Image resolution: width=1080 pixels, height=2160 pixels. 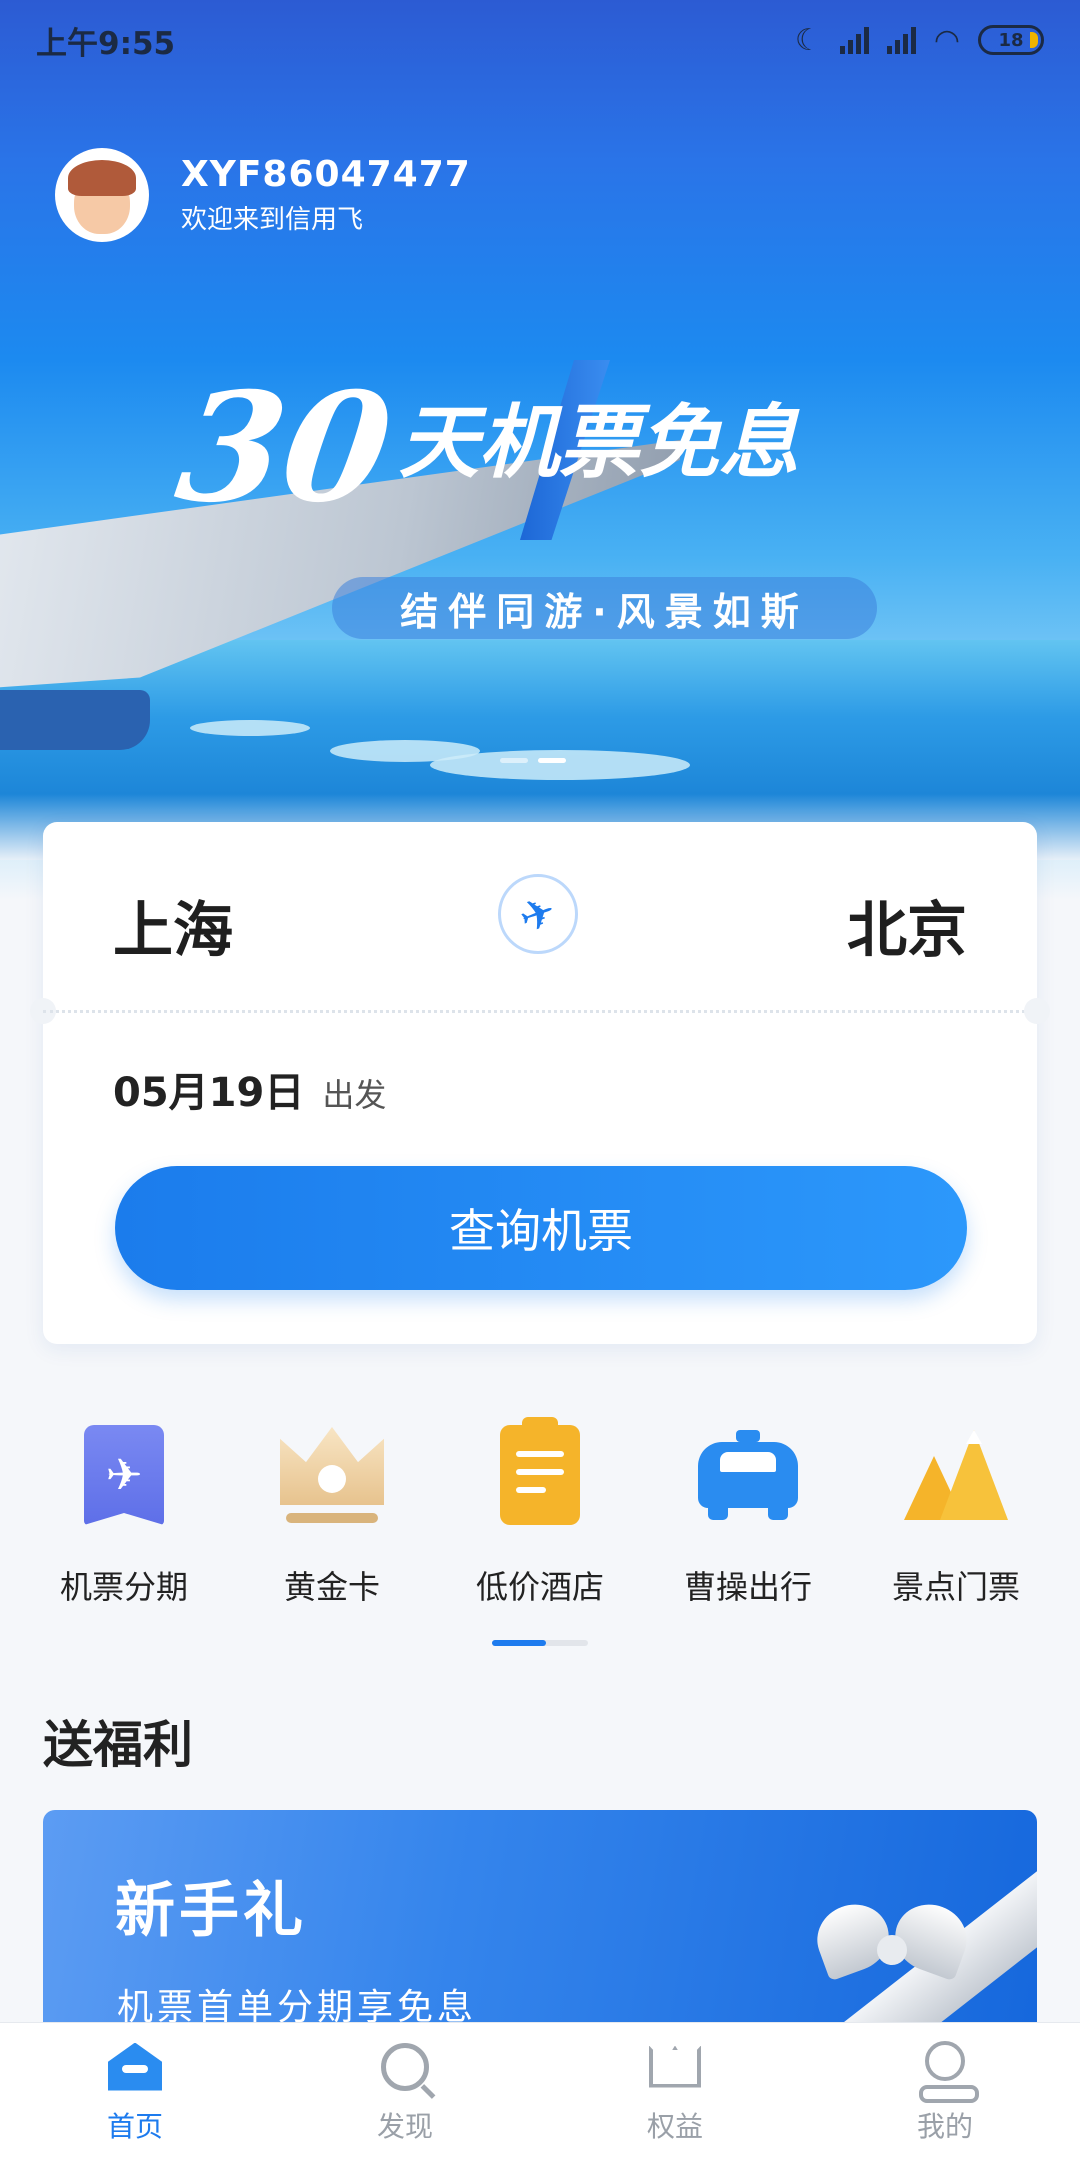 I want to click on nav-benefits: 权益, so click(x=675, y=2092).